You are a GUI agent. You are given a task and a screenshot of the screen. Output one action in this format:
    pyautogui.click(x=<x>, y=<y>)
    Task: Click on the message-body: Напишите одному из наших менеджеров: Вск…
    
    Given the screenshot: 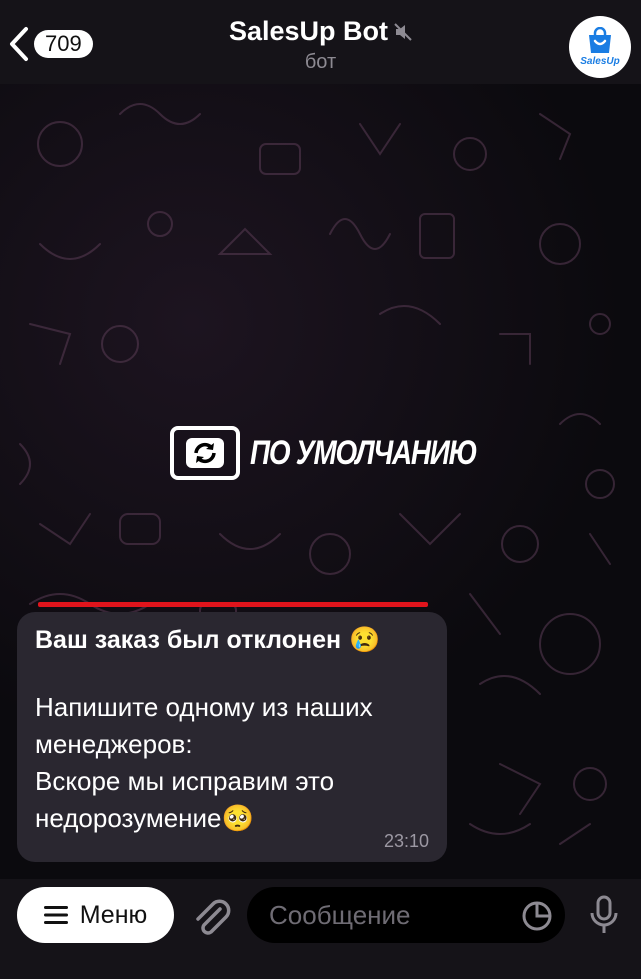 What is the action you would take?
    pyautogui.click(x=232, y=763)
    